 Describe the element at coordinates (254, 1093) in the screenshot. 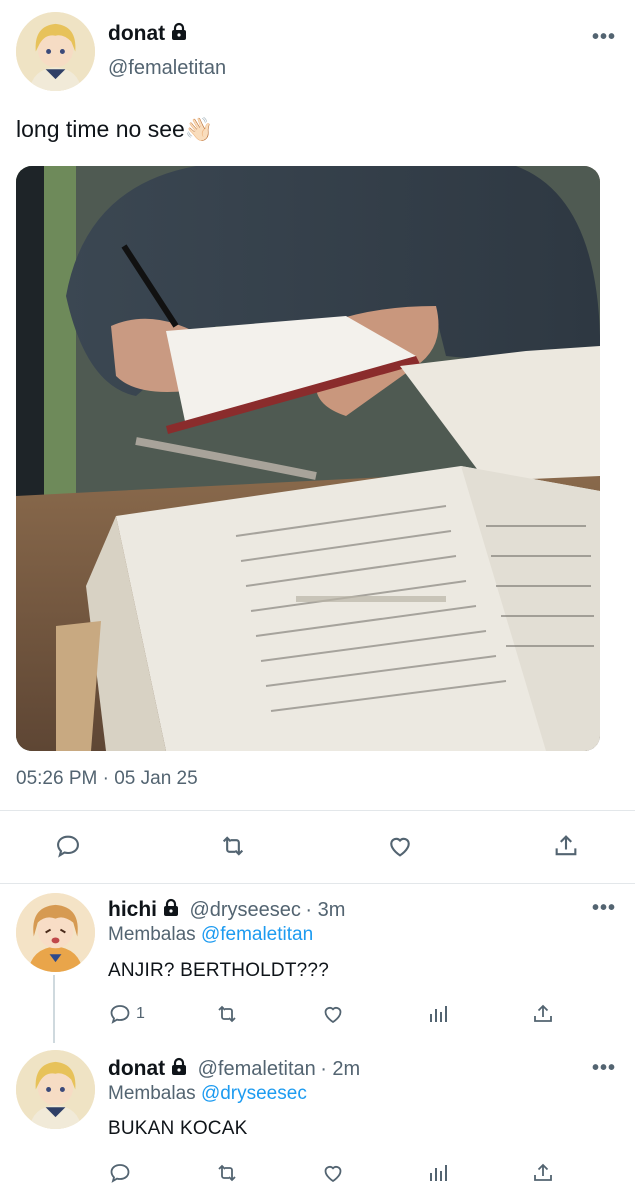

I see `replying-to-link: @dryseesec` at that location.